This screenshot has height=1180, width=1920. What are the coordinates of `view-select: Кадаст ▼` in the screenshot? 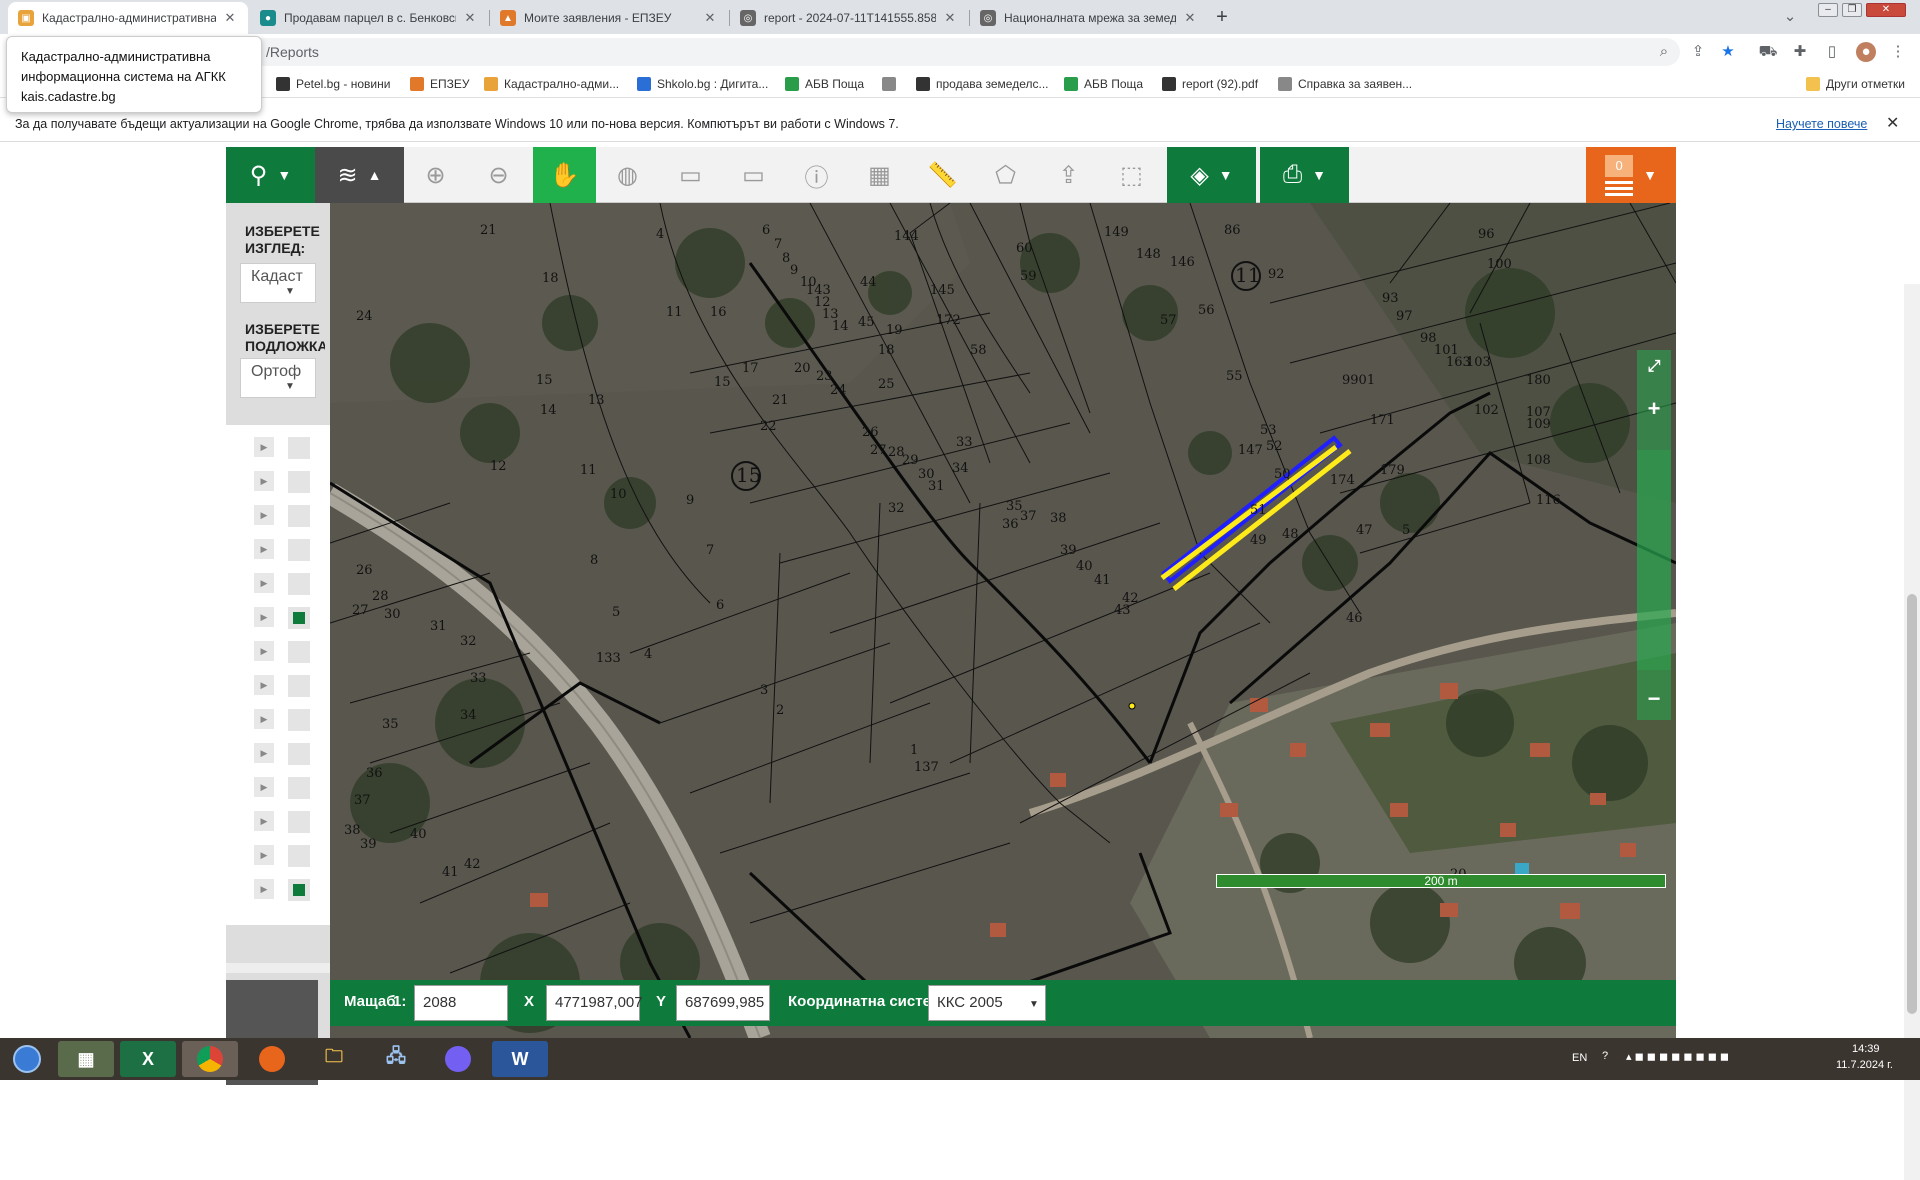 It's located at (278, 283).